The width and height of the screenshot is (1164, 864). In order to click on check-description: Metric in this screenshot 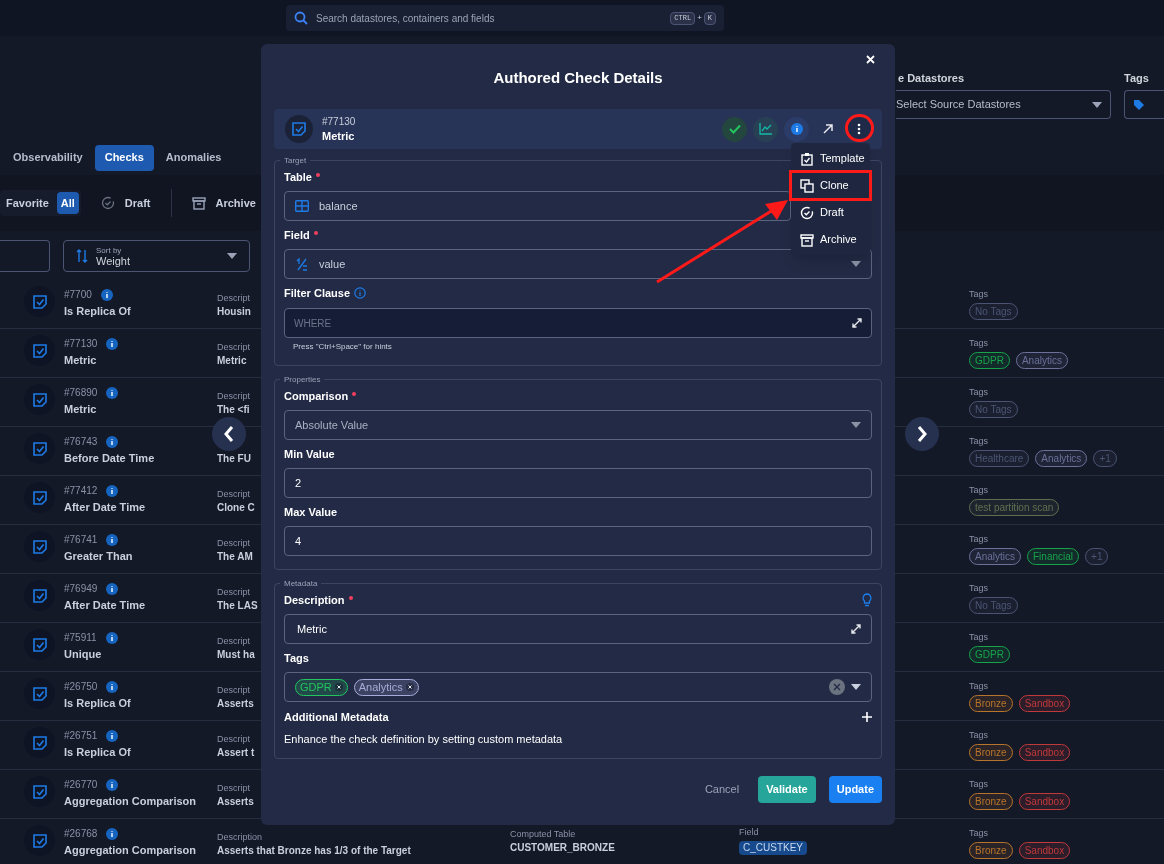, I will do `click(232, 361)`.